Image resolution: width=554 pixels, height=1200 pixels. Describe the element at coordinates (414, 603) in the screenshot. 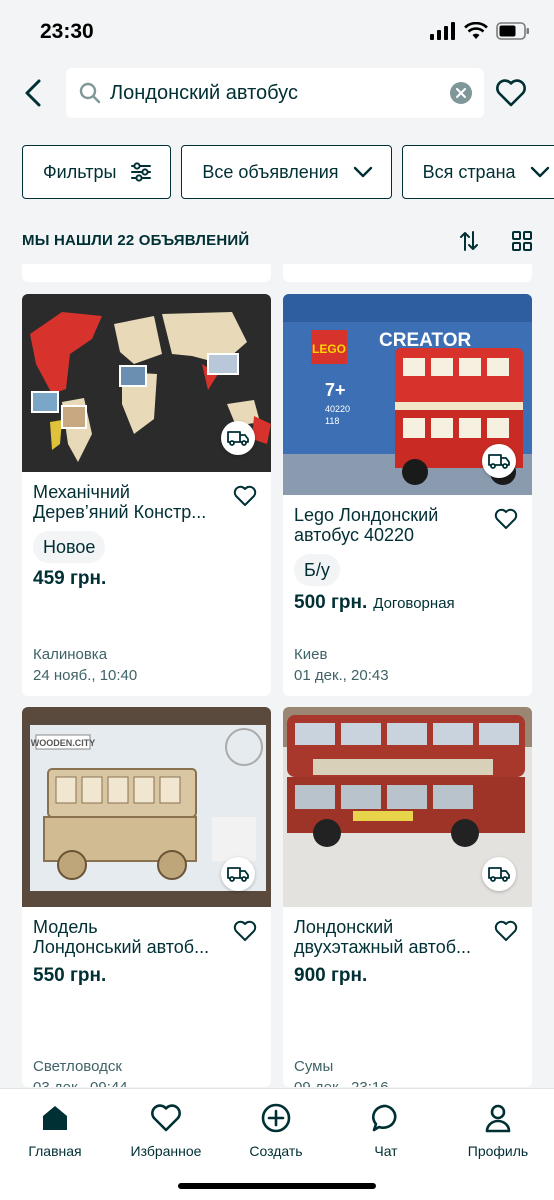

I see `negotiable-label: Договорная` at that location.